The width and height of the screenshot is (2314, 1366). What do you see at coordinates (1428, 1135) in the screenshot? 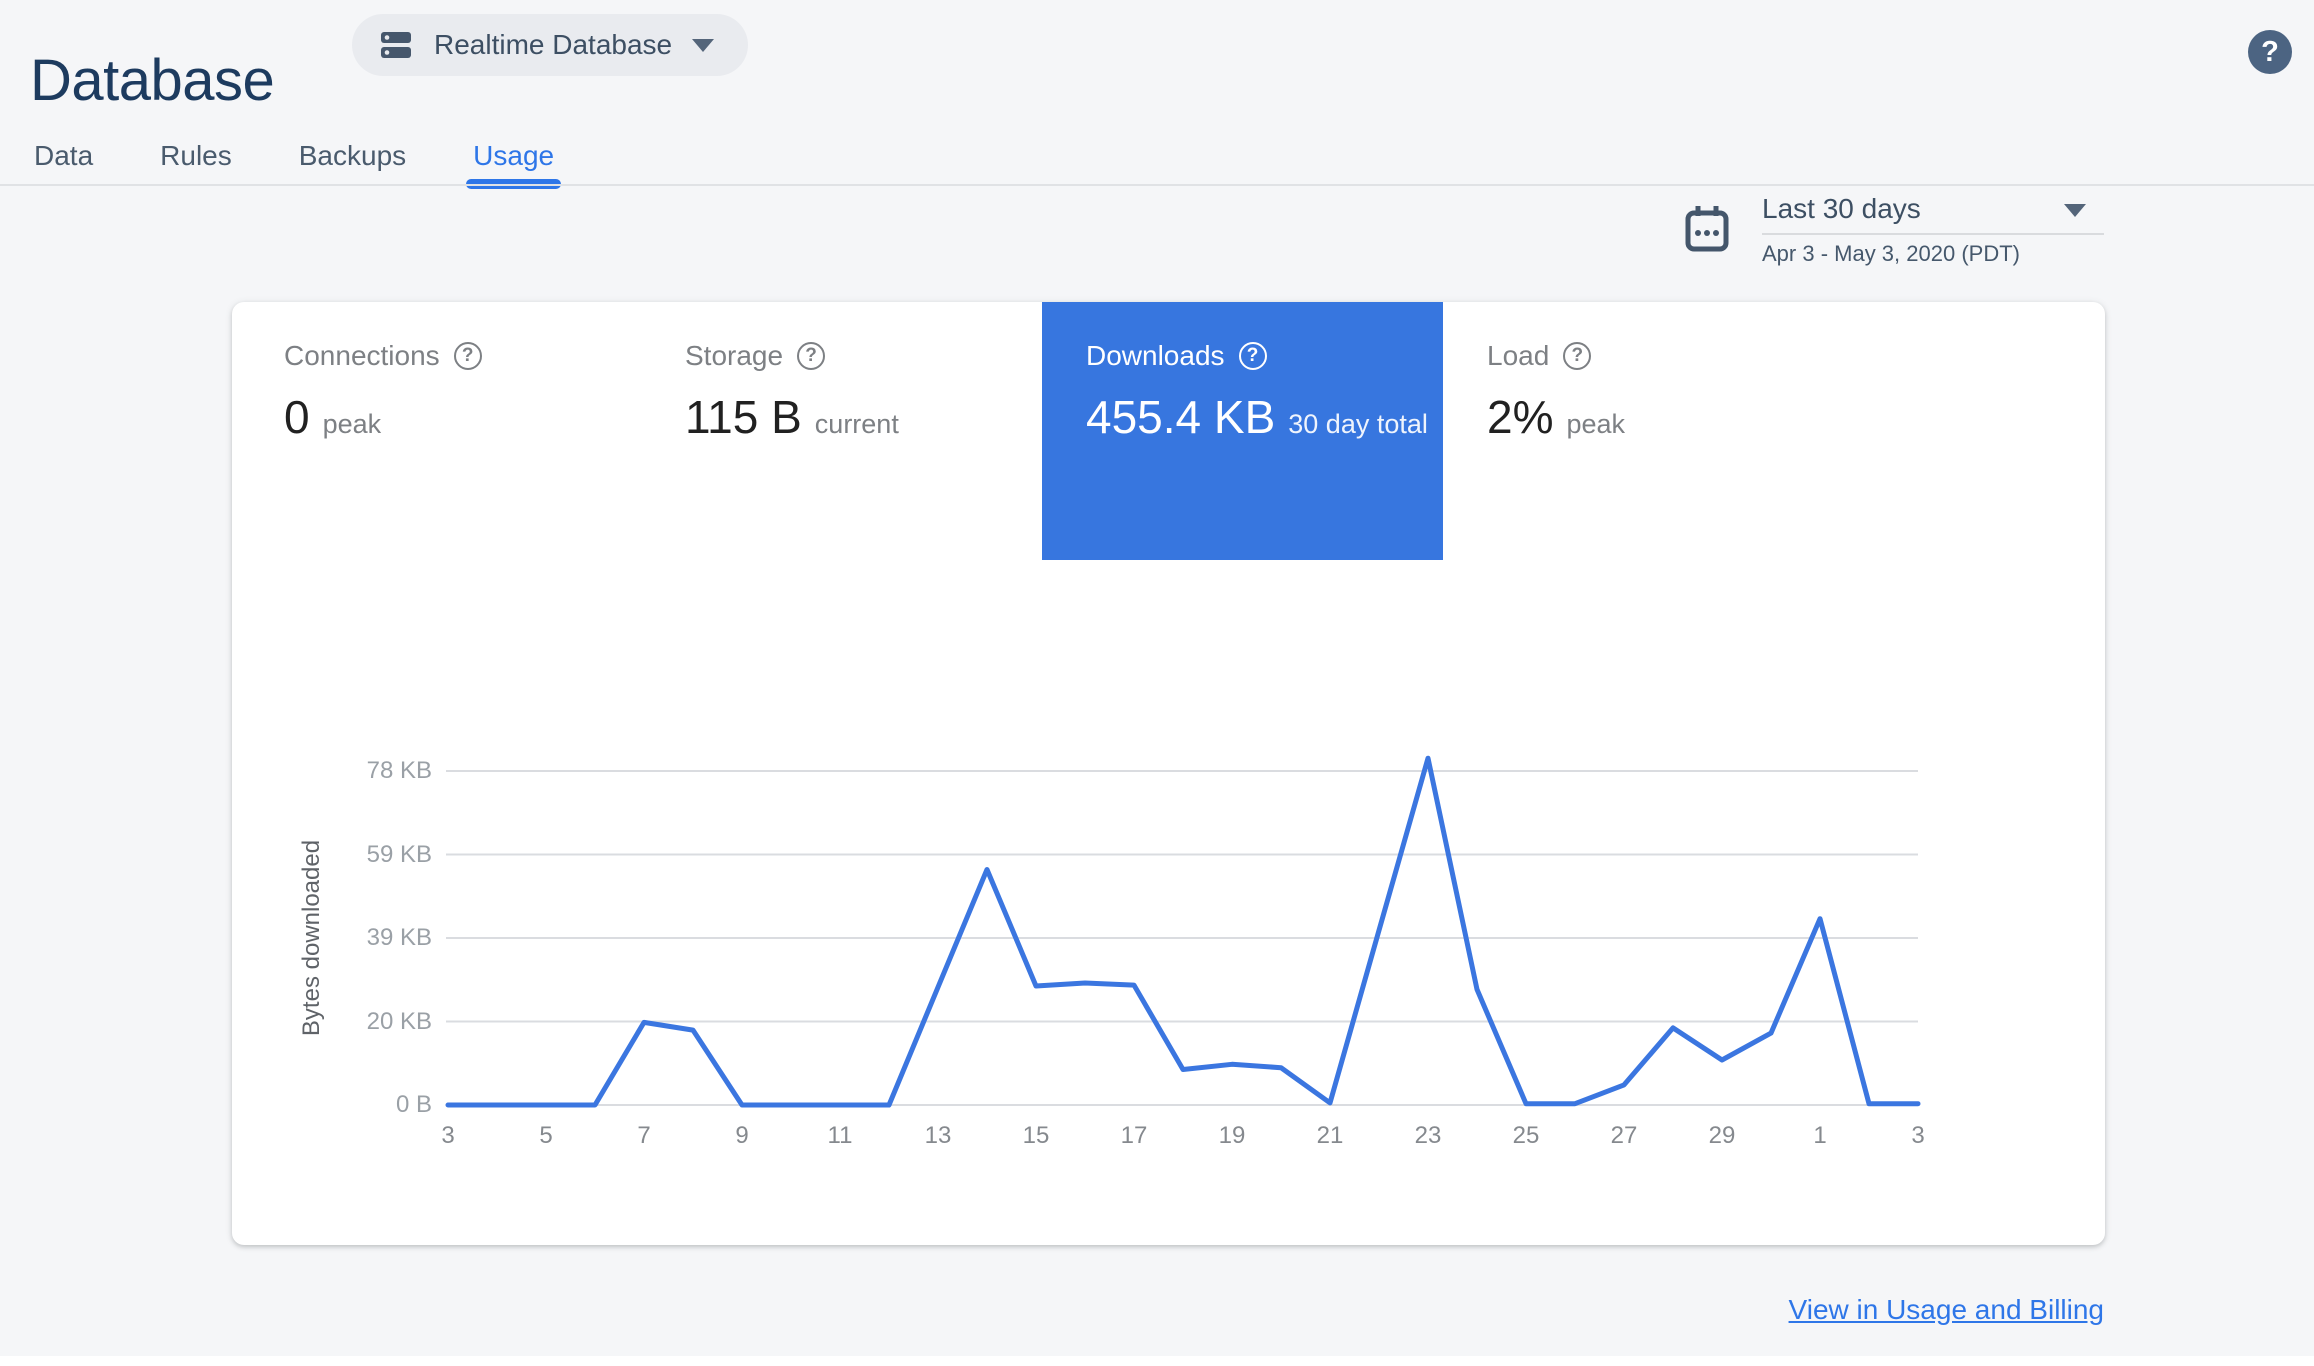
I see `x-tick-label: 23` at bounding box center [1428, 1135].